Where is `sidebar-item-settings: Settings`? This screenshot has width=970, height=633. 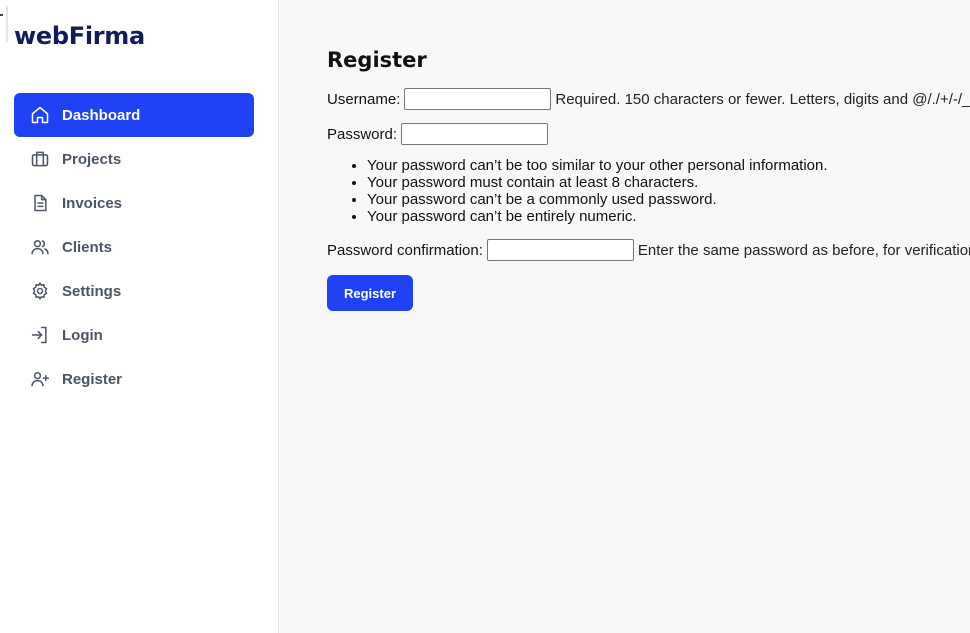 sidebar-item-settings: Settings is located at coordinates (134, 291).